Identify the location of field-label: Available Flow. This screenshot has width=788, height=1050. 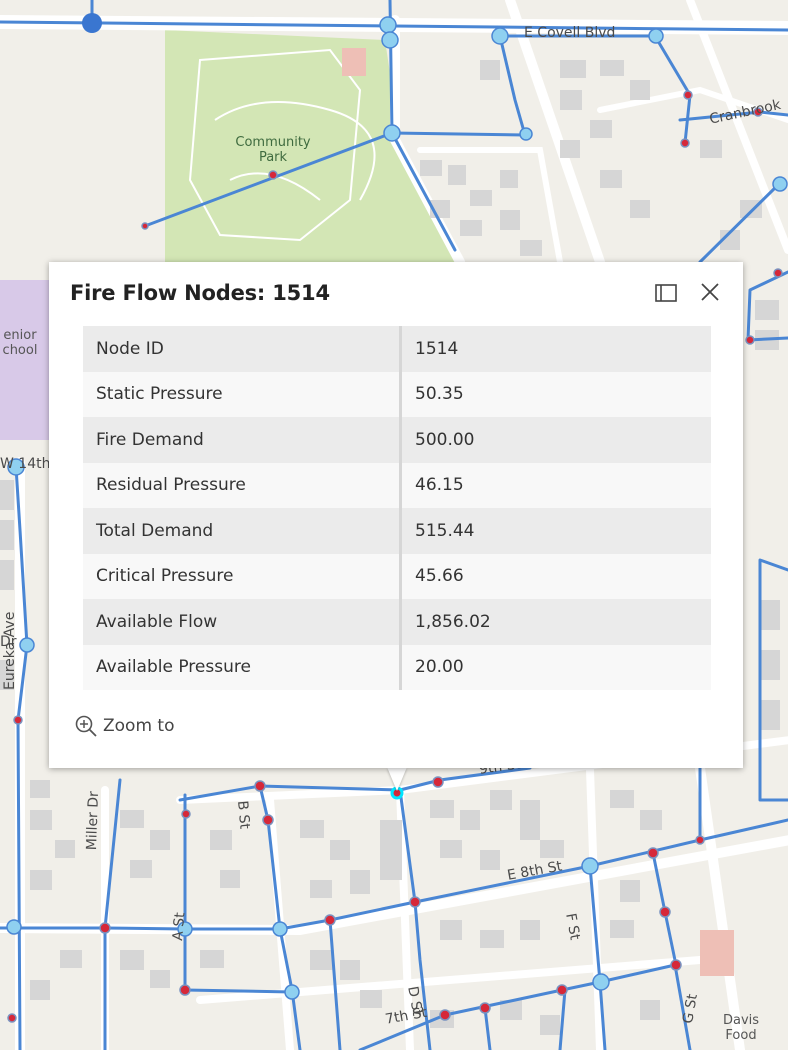
(242, 622).